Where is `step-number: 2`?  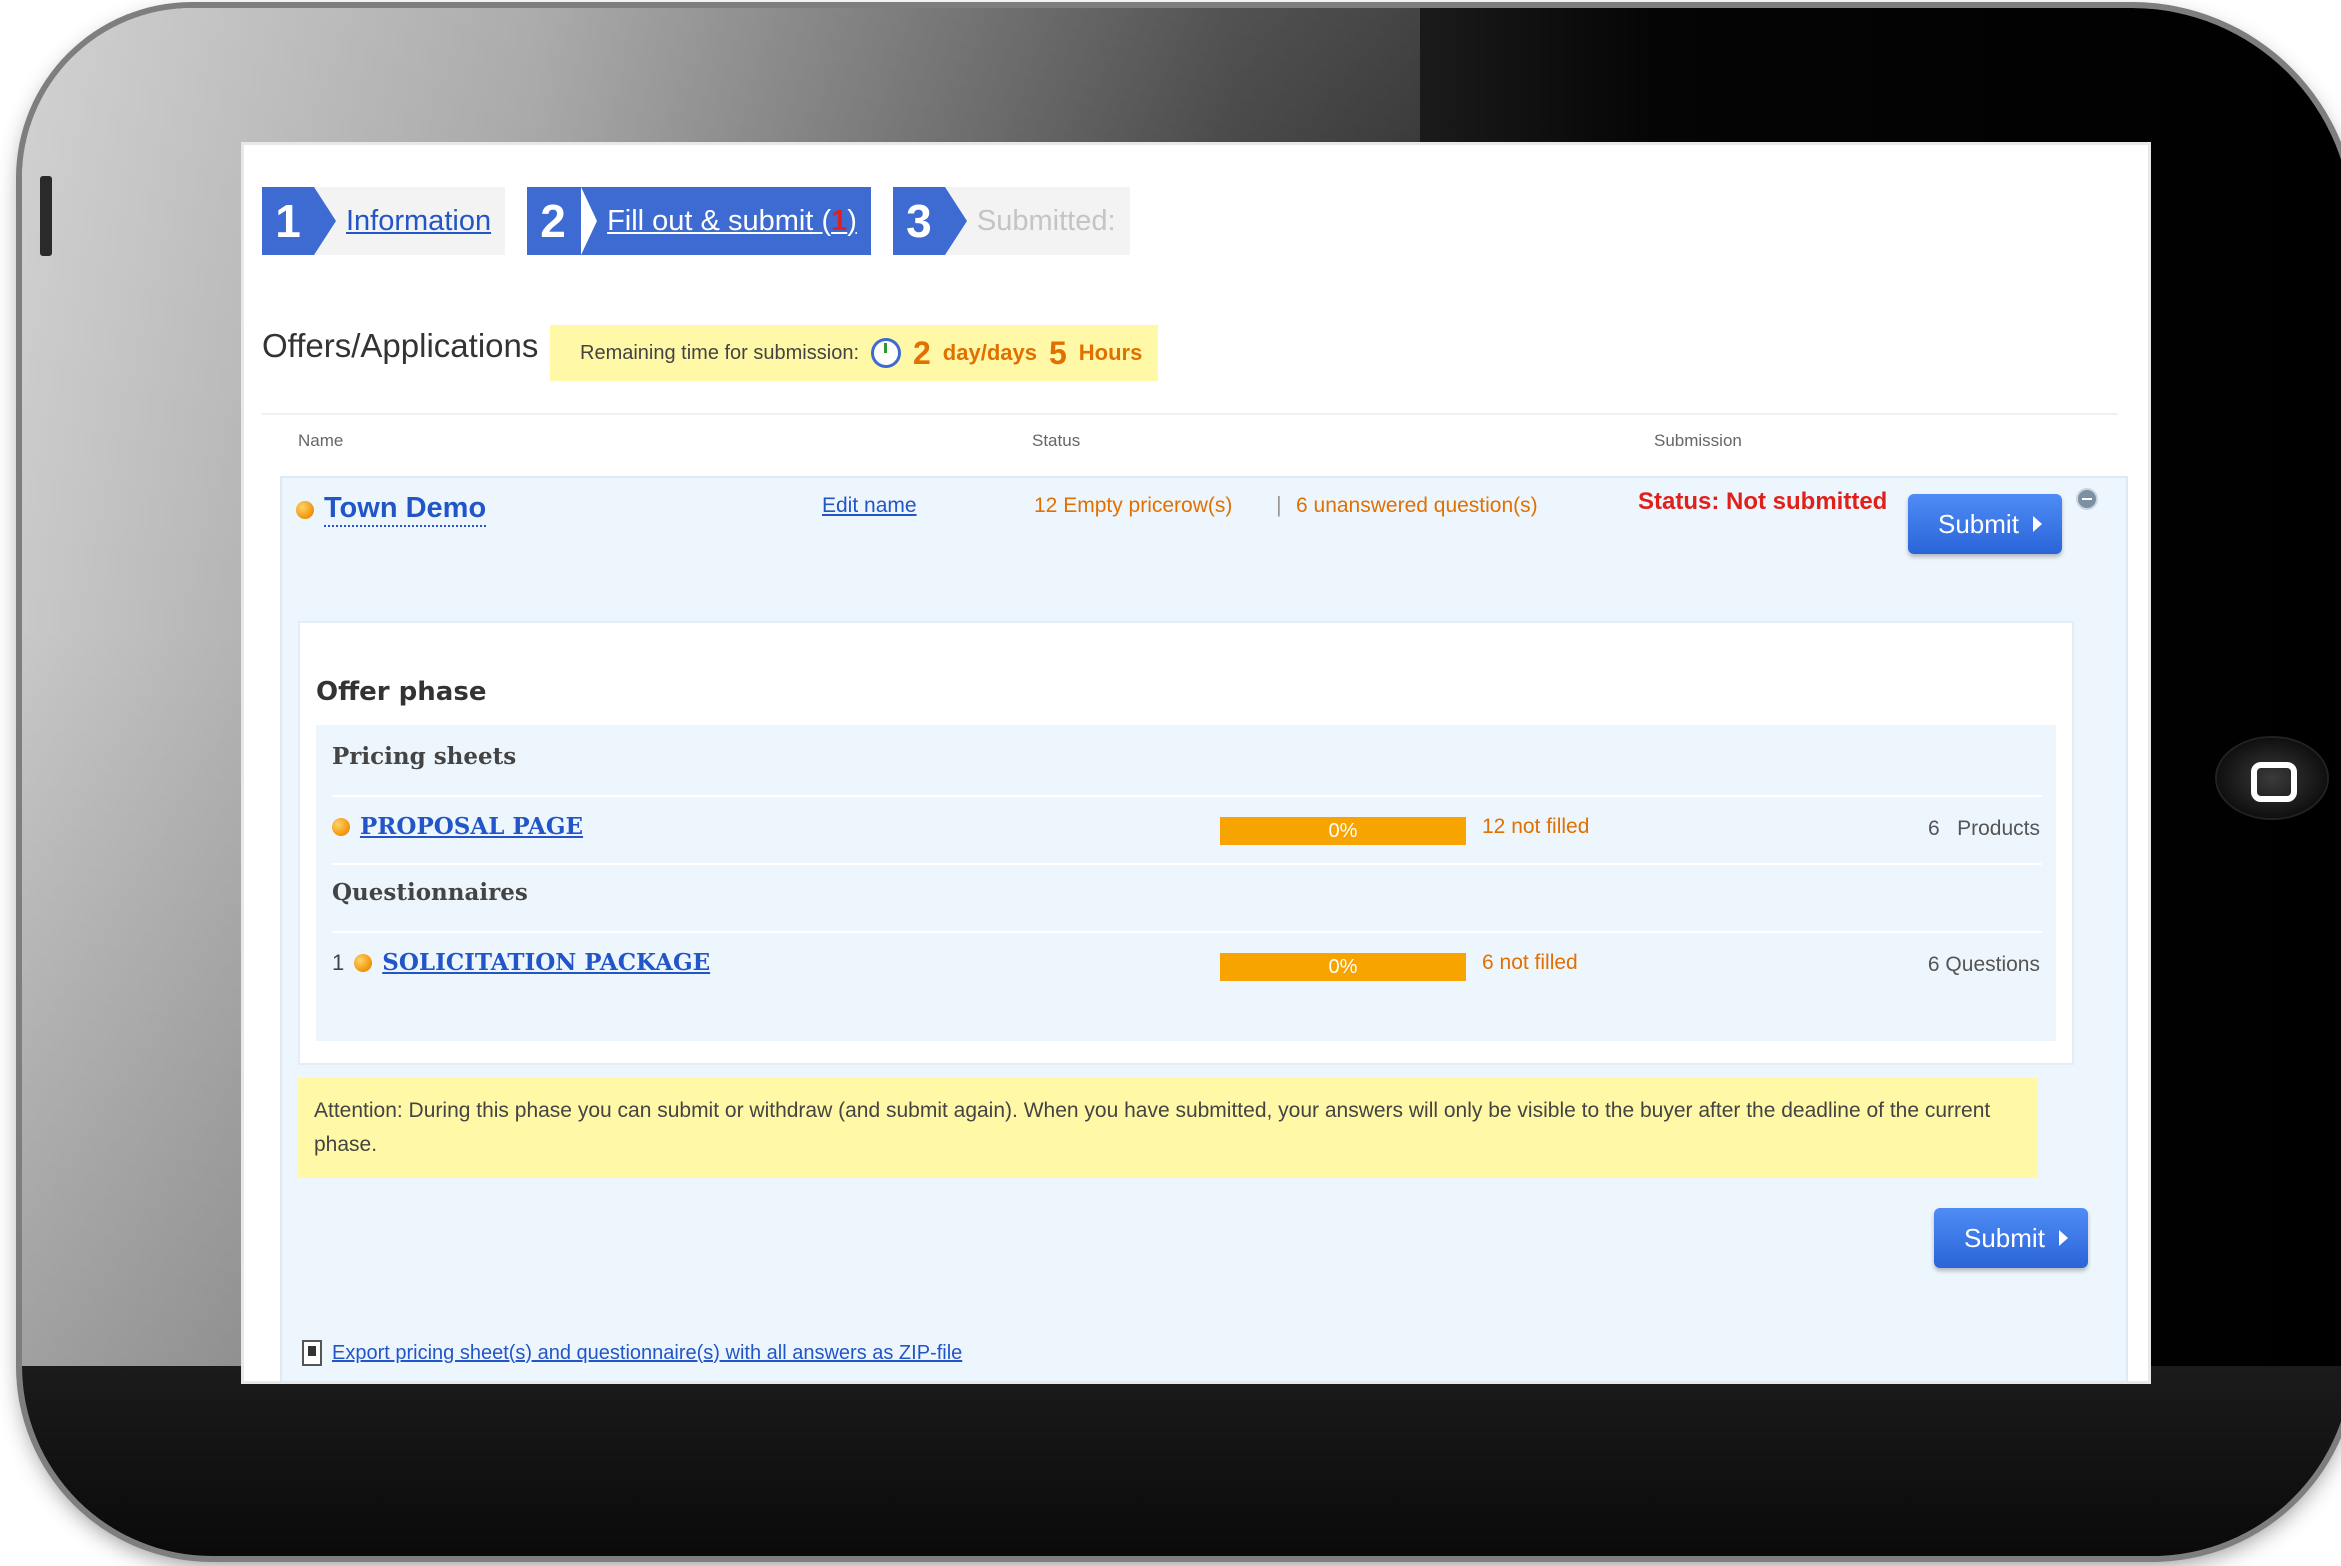
step-number: 2 is located at coordinates (553, 221).